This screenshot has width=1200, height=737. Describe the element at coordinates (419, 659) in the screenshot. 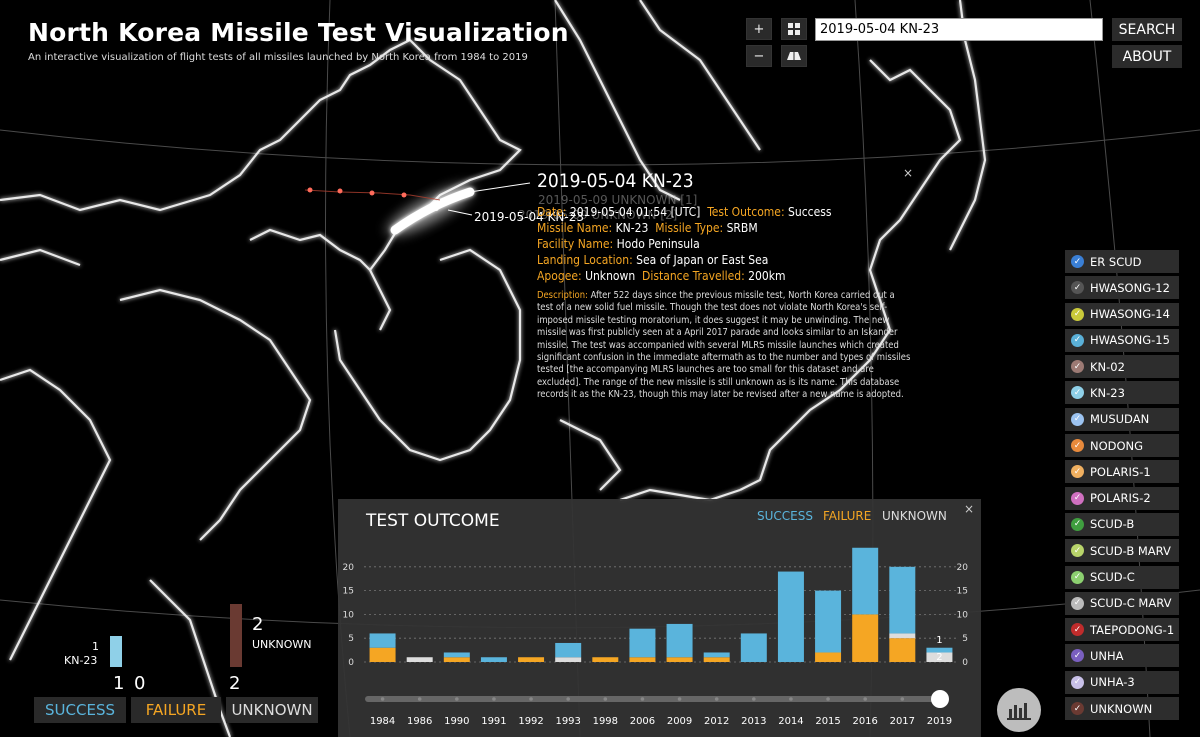

I see `bar-unknown-1986` at that location.